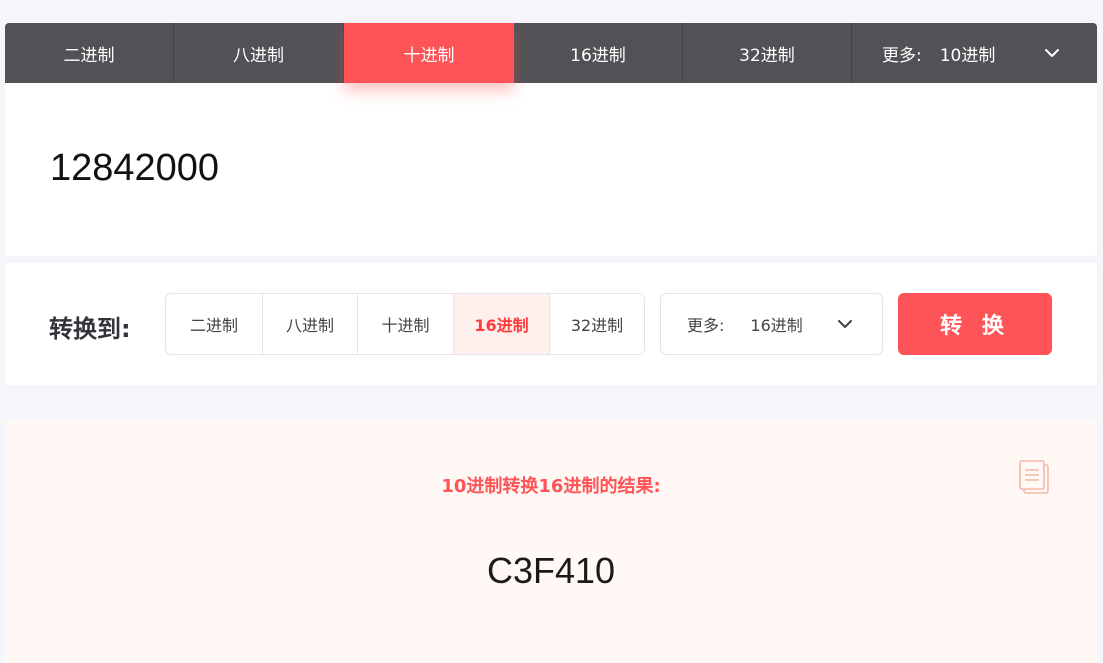 The width and height of the screenshot is (1103, 663). Describe the element at coordinates (551, 486) in the screenshot. I see `result-title: 10进制转换16进制的结果:` at that location.